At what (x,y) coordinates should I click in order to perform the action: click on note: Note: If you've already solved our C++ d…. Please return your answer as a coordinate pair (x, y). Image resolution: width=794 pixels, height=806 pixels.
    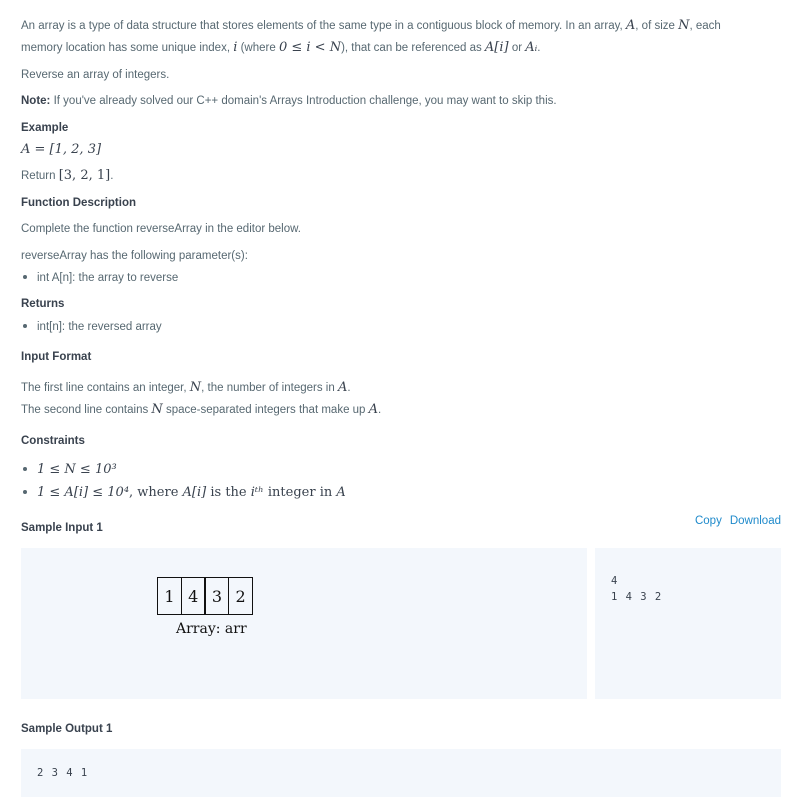
    Looking at the image, I should click on (289, 101).